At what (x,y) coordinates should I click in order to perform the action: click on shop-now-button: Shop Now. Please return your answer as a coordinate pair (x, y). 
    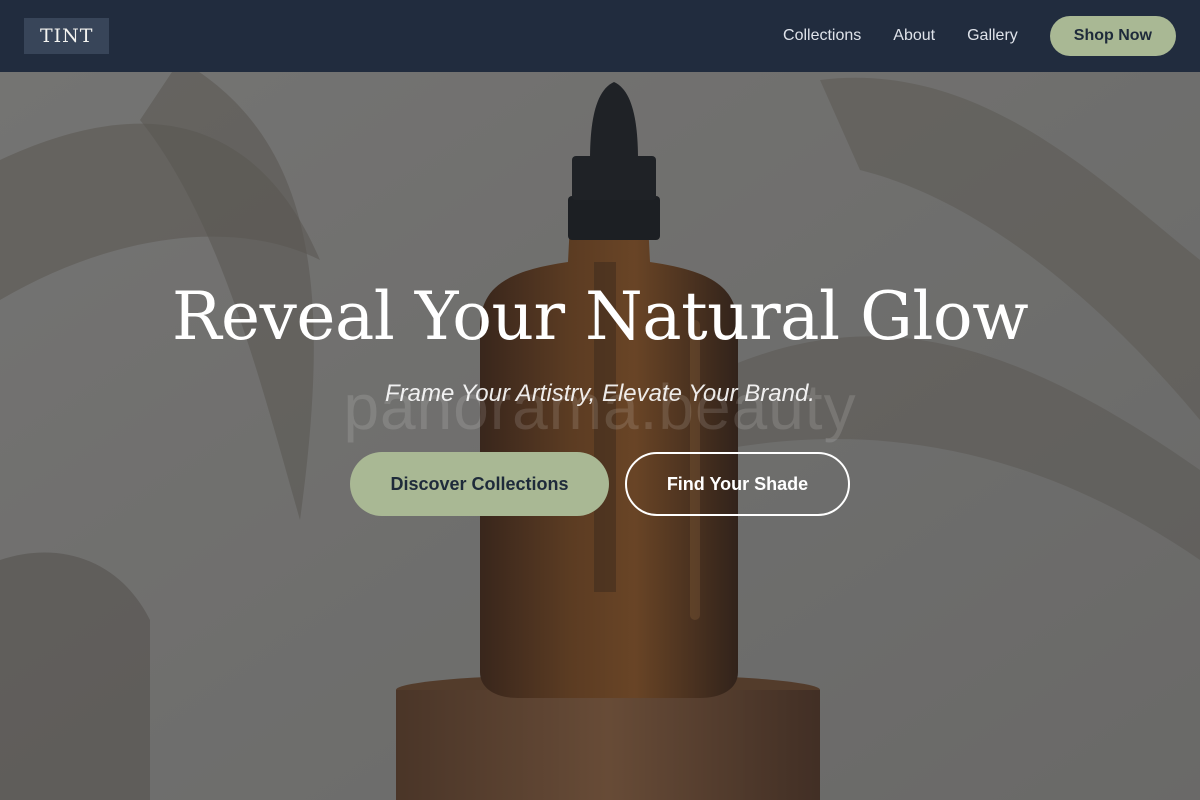
    Looking at the image, I should click on (1112, 36).